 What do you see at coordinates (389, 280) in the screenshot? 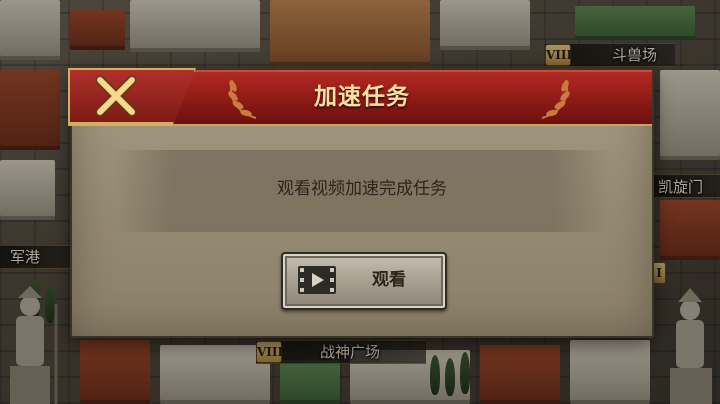
I see `watch-button-label: 观看` at bounding box center [389, 280].